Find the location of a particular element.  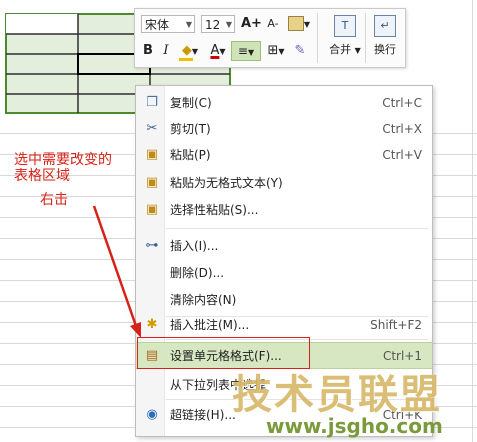

instruction-text-line2: 表格区域 is located at coordinates (42, 176).